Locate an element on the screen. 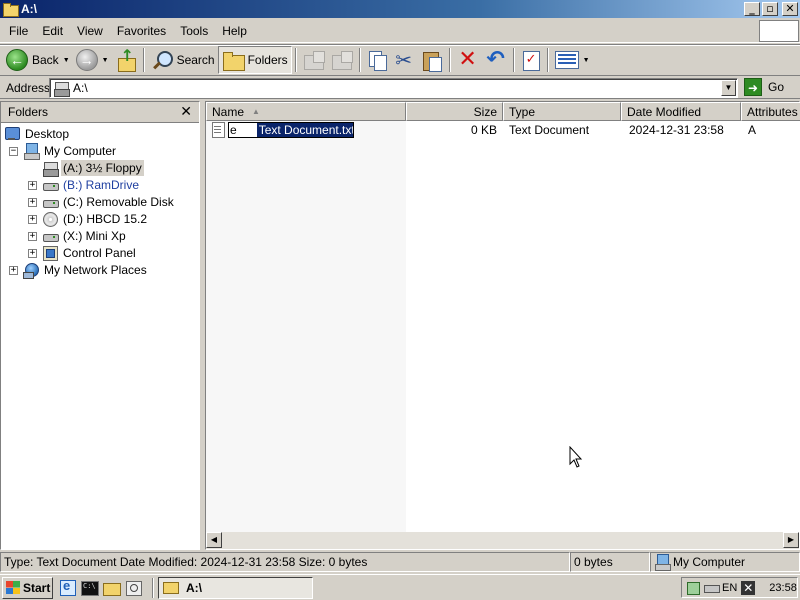  tree-item-label: (A:) 3½ Floppy is located at coordinates (102, 167).